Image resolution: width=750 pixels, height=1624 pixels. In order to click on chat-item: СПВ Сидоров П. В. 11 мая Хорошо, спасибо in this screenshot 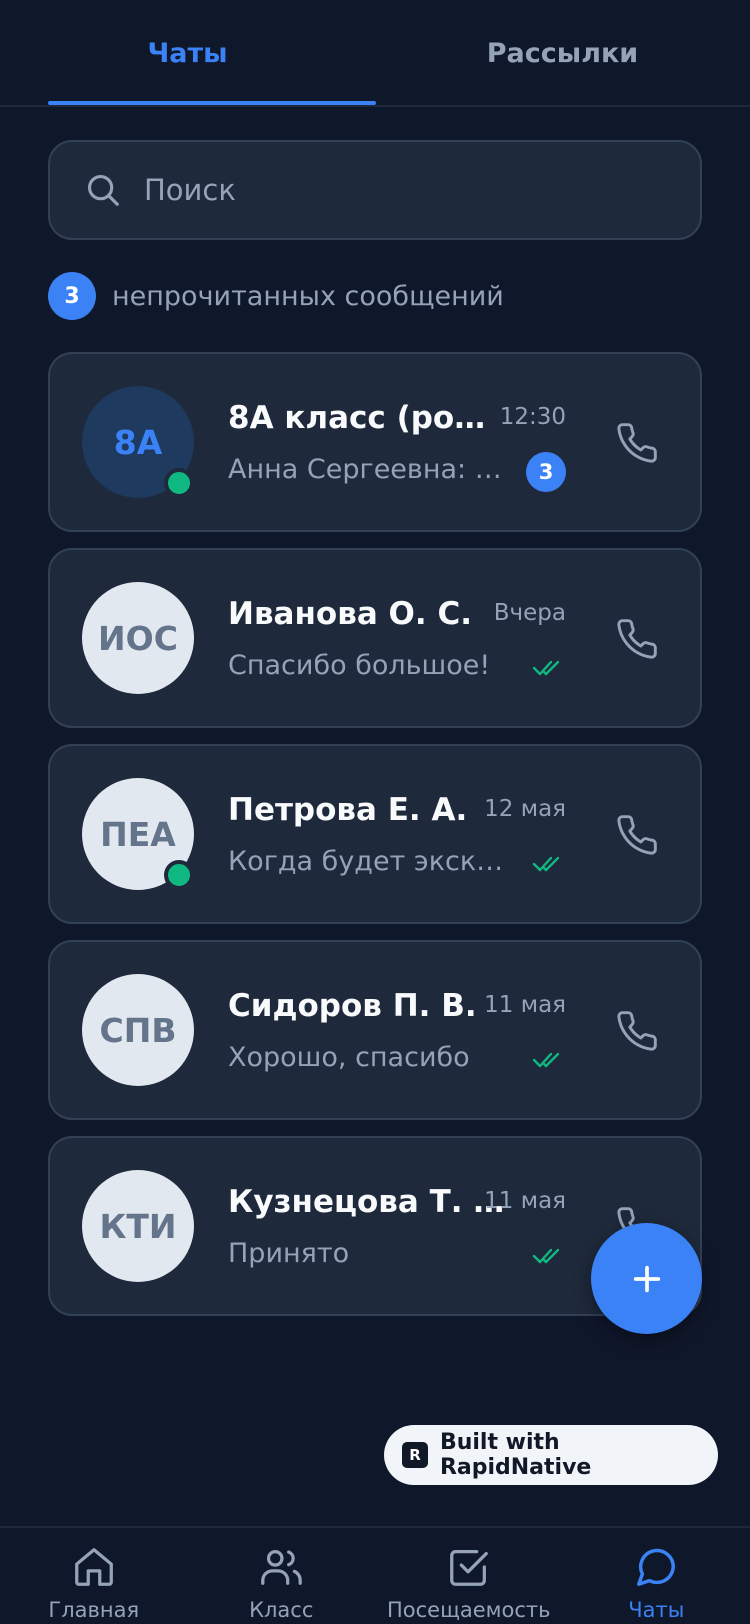, I will do `click(375, 1030)`.